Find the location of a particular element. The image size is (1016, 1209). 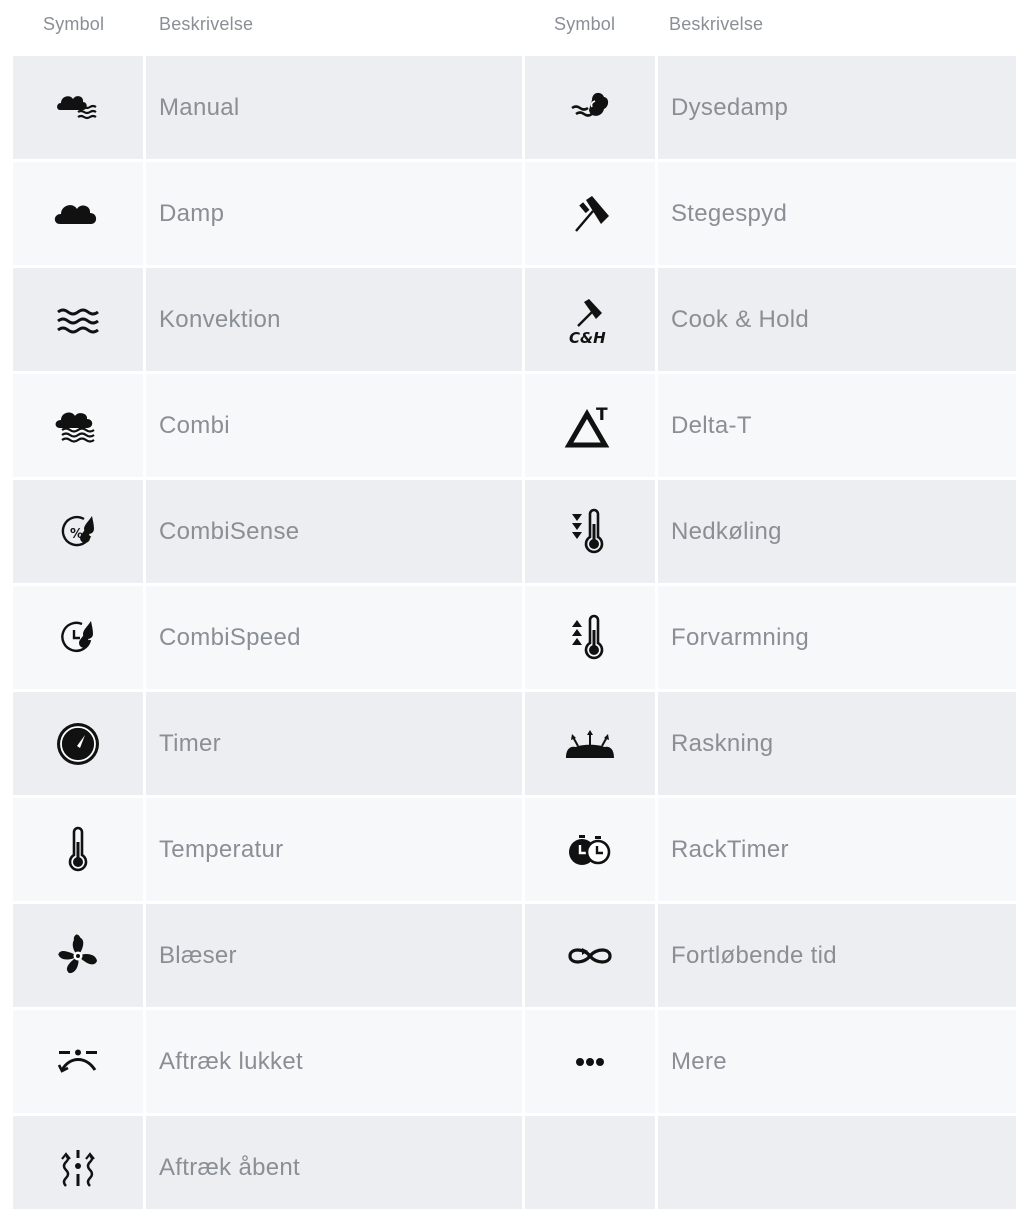

description-cell: Delta-T is located at coordinates (837, 425).